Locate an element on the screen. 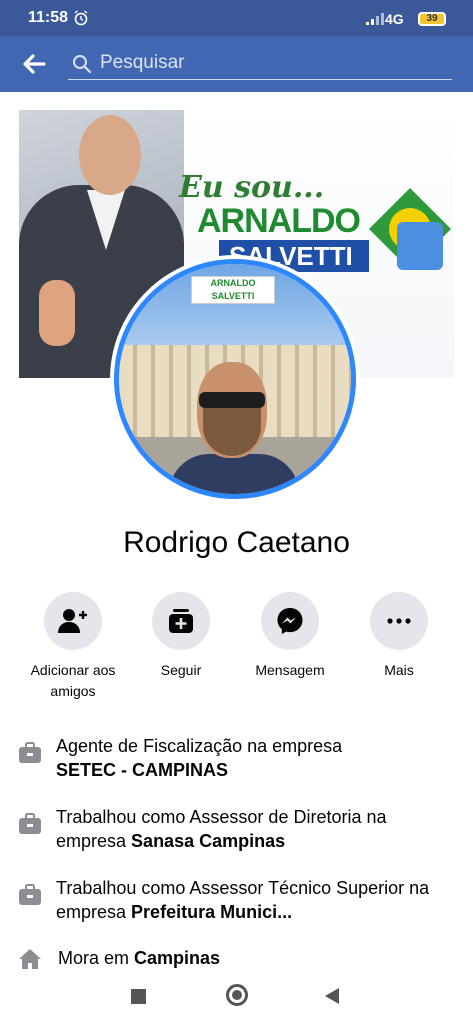  system-nav-bar is located at coordinates (236, 997).